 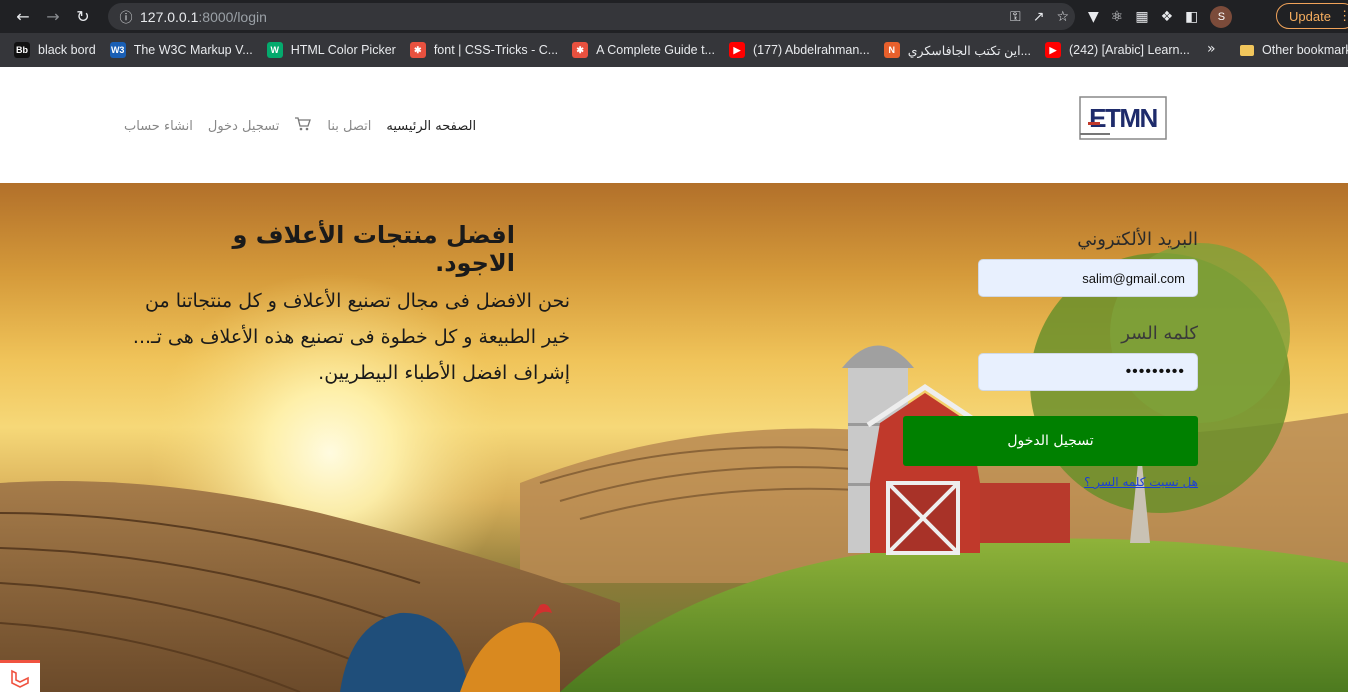 What do you see at coordinates (1159, 333) in the screenshot?
I see `password-label: كلمه السر` at bounding box center [1159, 333].